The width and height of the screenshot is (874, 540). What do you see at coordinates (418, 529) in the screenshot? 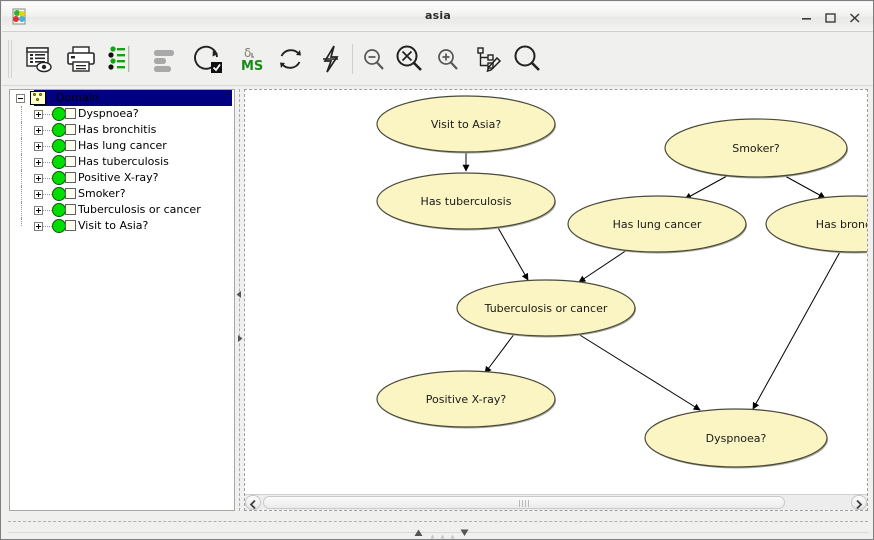
I see `collapse-up-arrow` at bounding box center [418, 529].